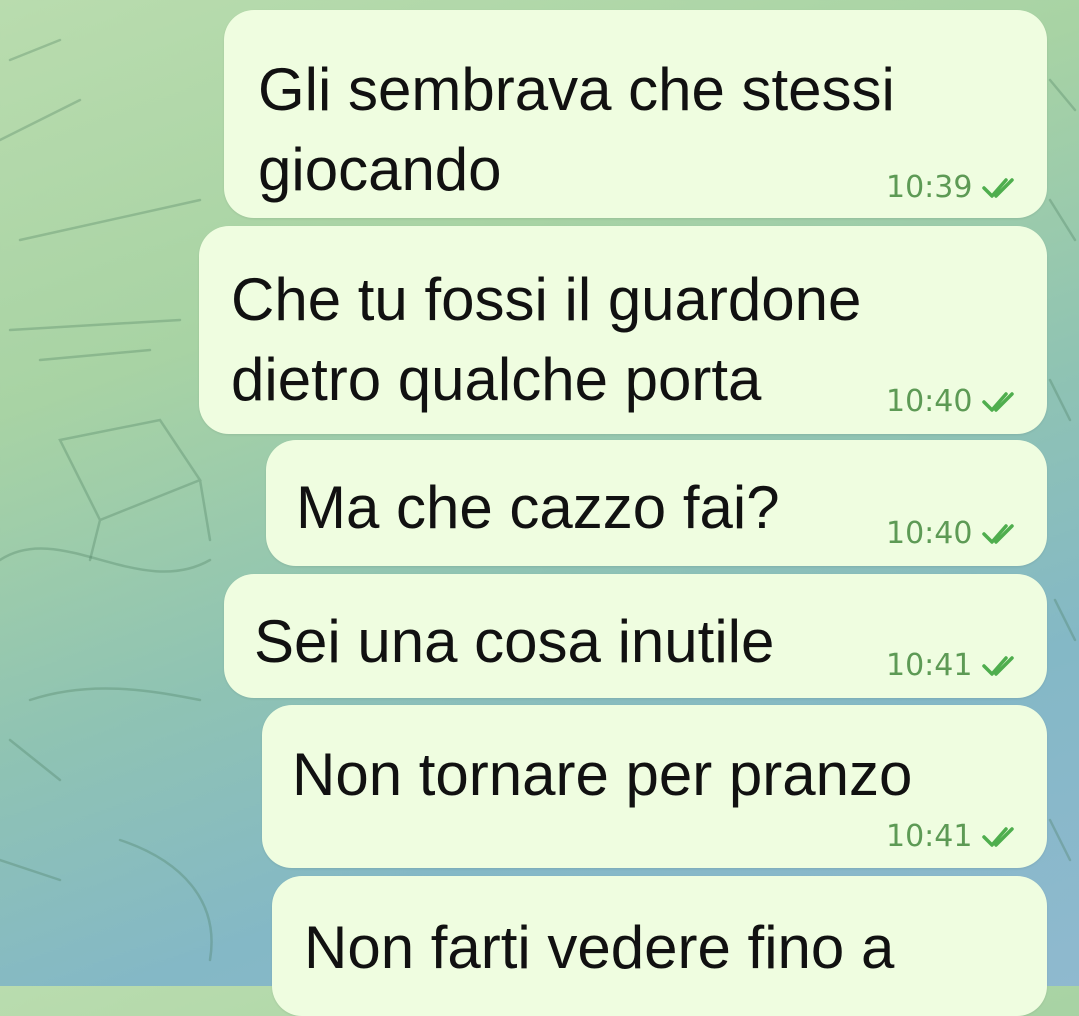 The image size is (1079, 1016). Describe the element at coordinates (599, 947) in the screenshot. I see `message-text-line: Non farti vedere fino a` at that location.